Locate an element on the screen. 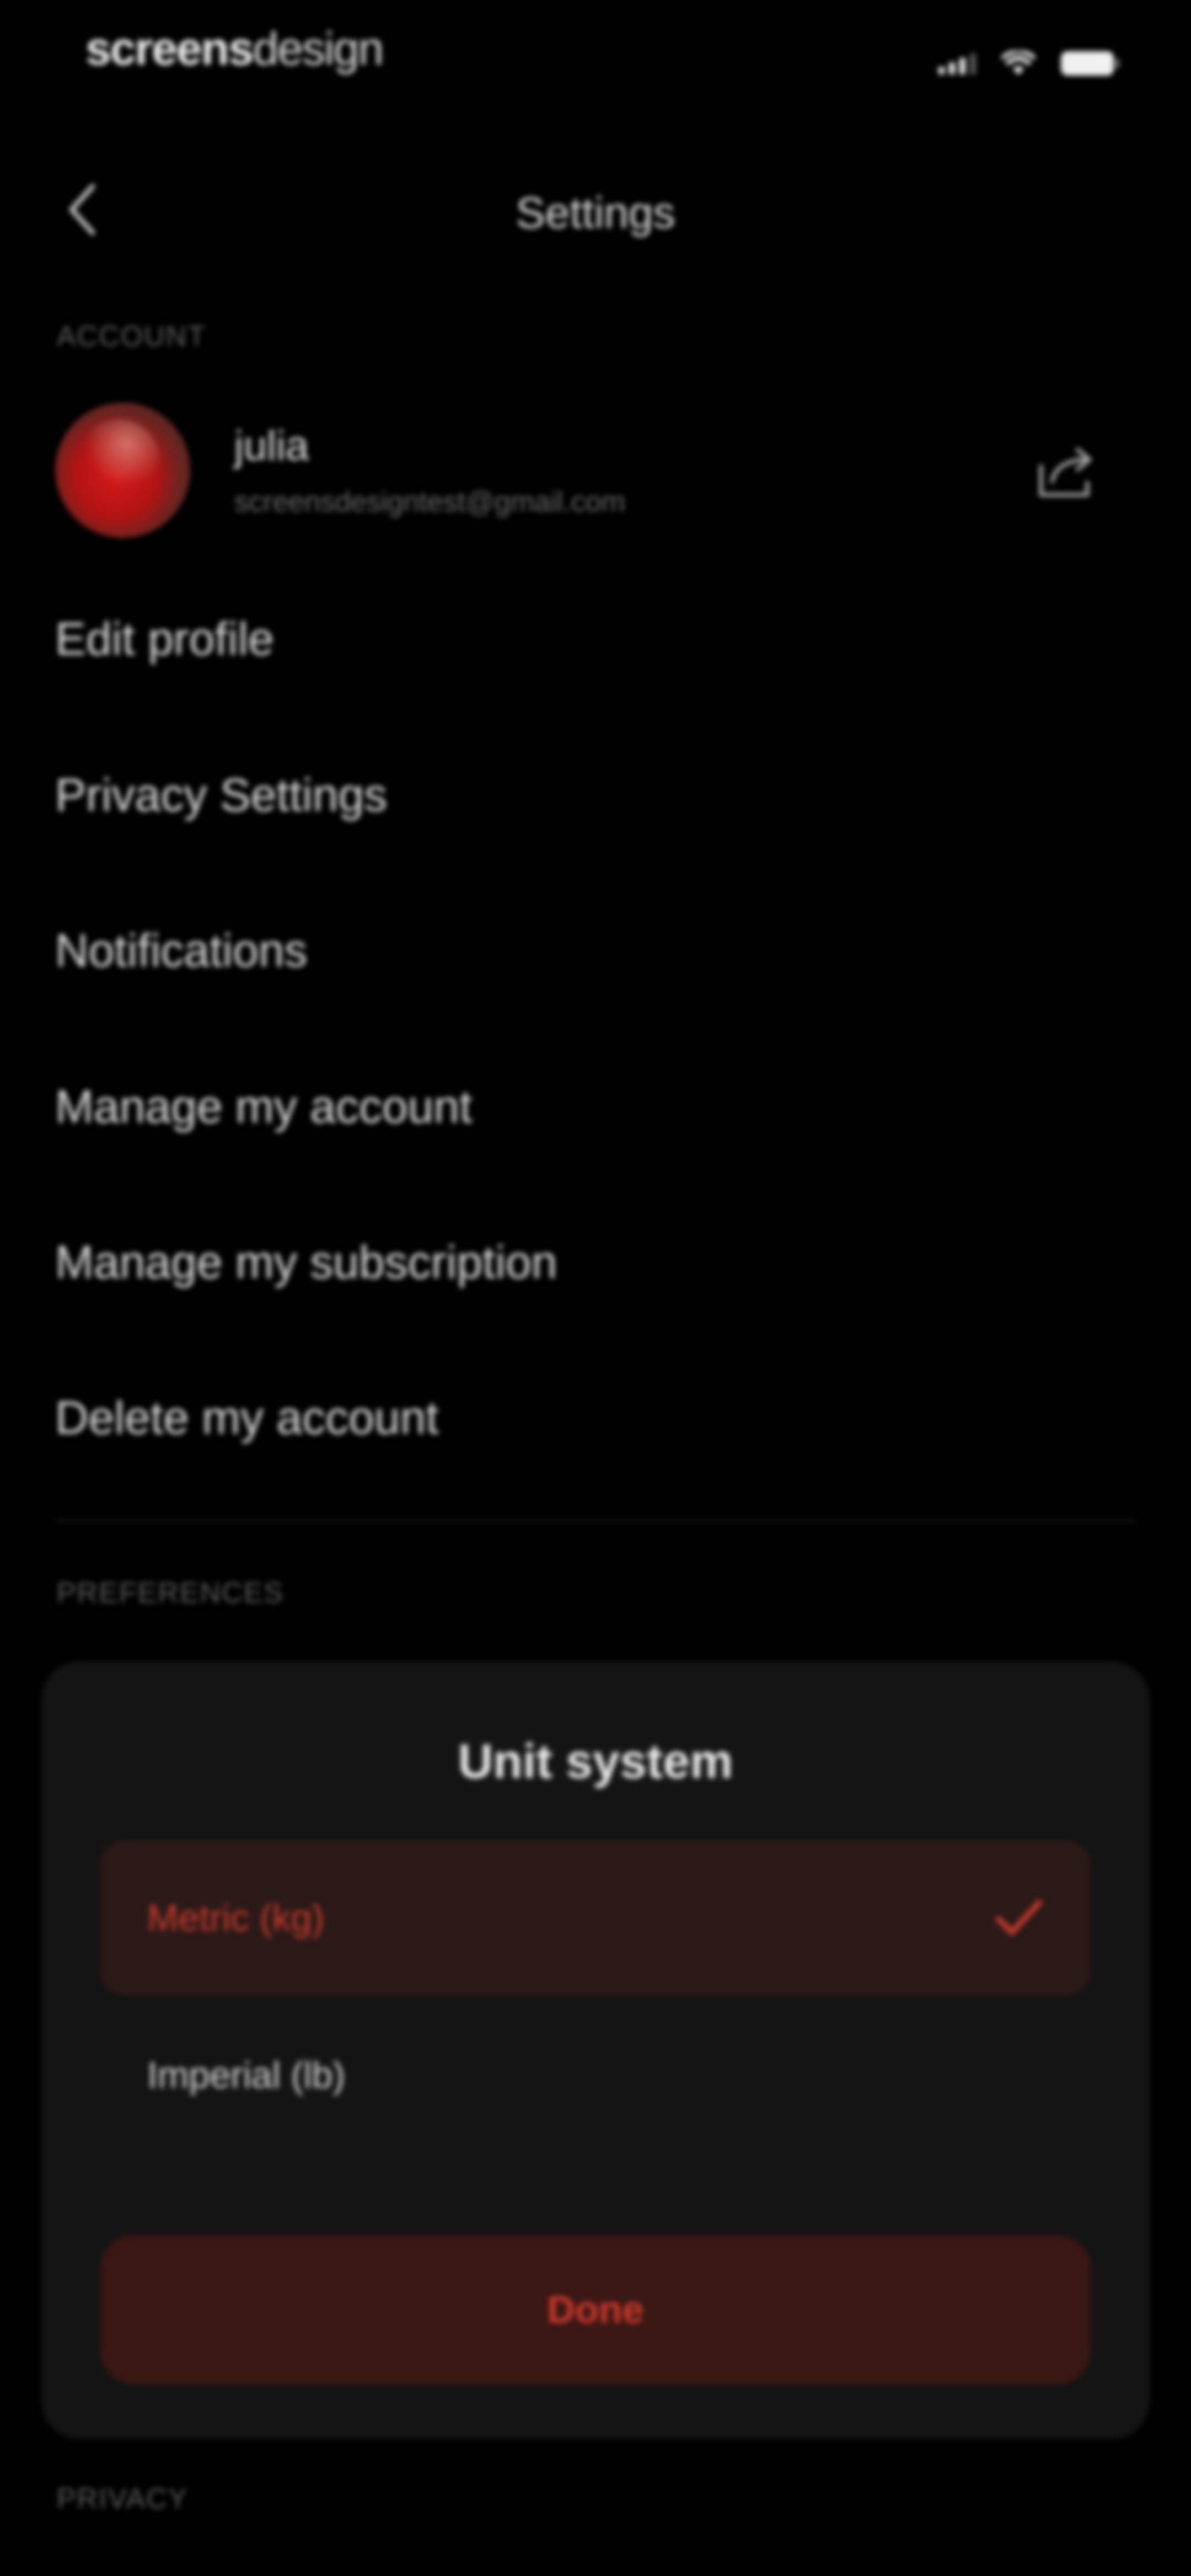  done-button: Done is located at coordinates (595, 2309).